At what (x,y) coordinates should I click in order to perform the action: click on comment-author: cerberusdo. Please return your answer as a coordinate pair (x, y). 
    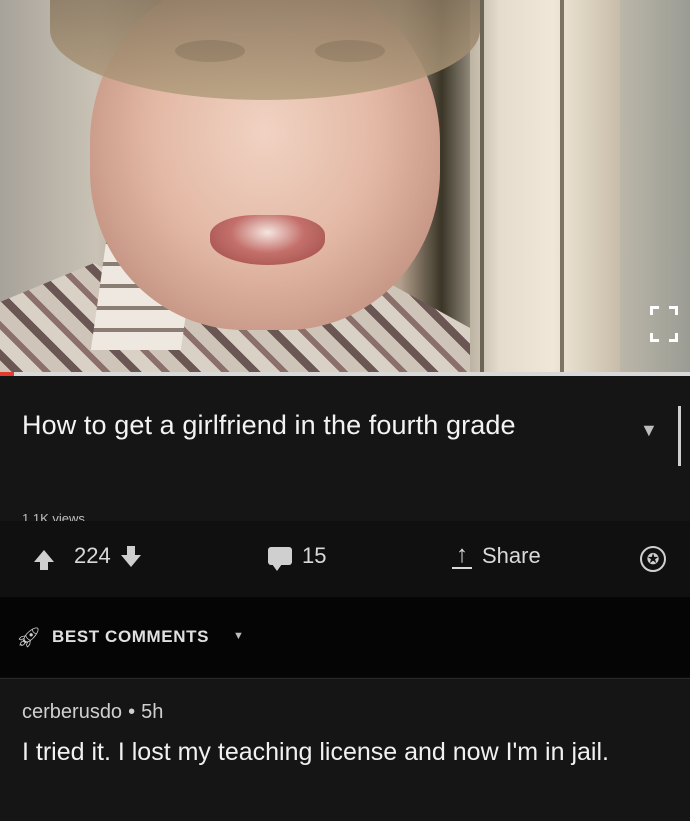
    Looking at the image, I should click on (72, 712).